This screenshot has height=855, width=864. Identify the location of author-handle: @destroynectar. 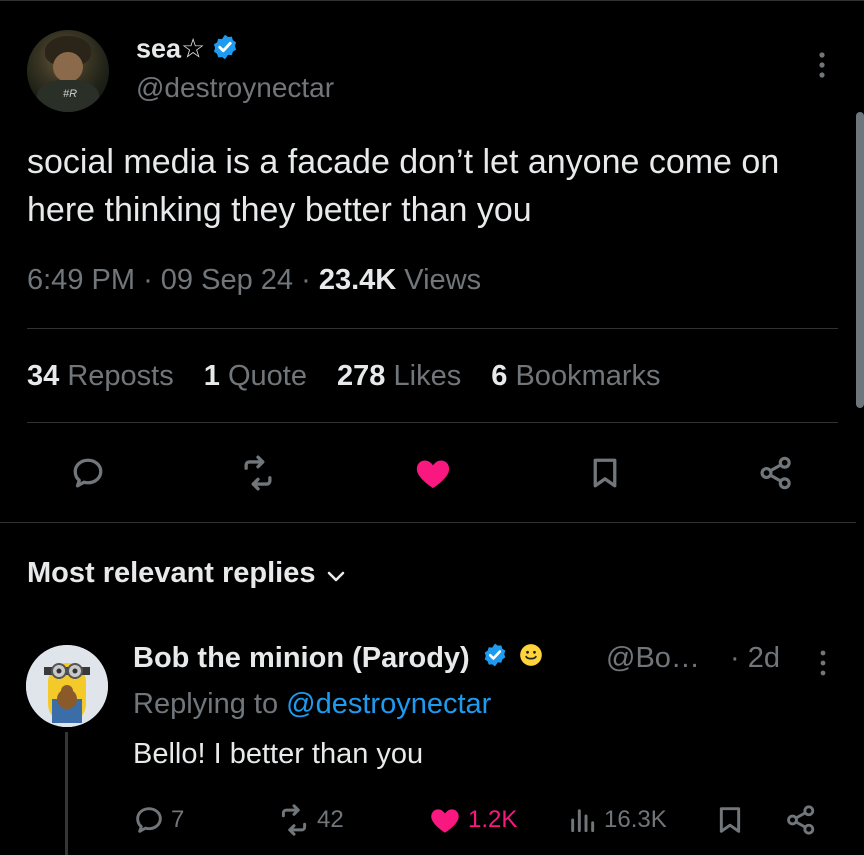
(235, 88).